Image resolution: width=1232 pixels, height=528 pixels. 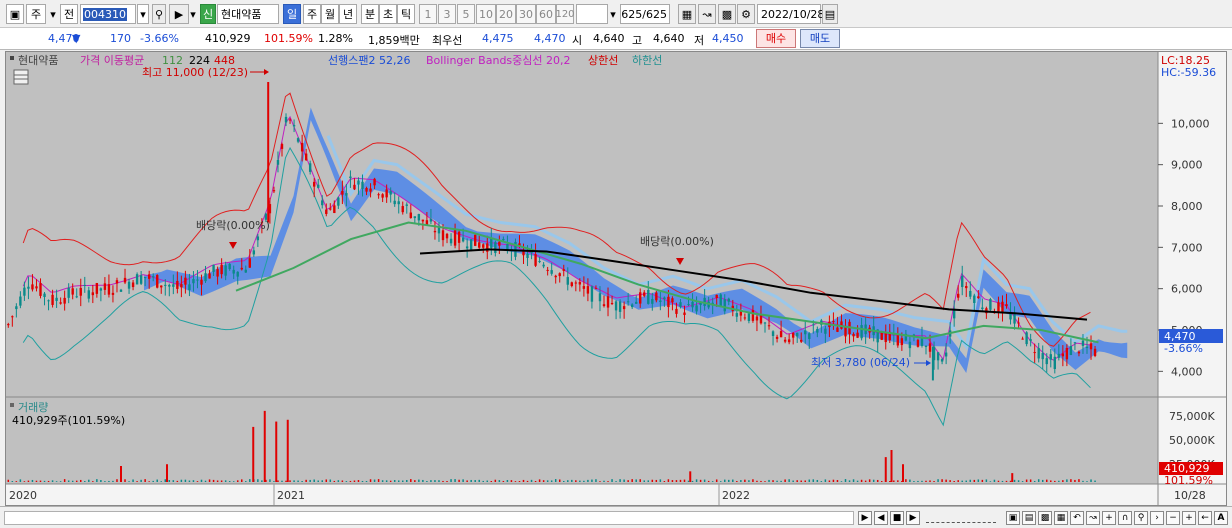 What do you see at coordinates (36, 14) in the screenshot?
I see `market-select: 주` at bounding box center [36, 14].